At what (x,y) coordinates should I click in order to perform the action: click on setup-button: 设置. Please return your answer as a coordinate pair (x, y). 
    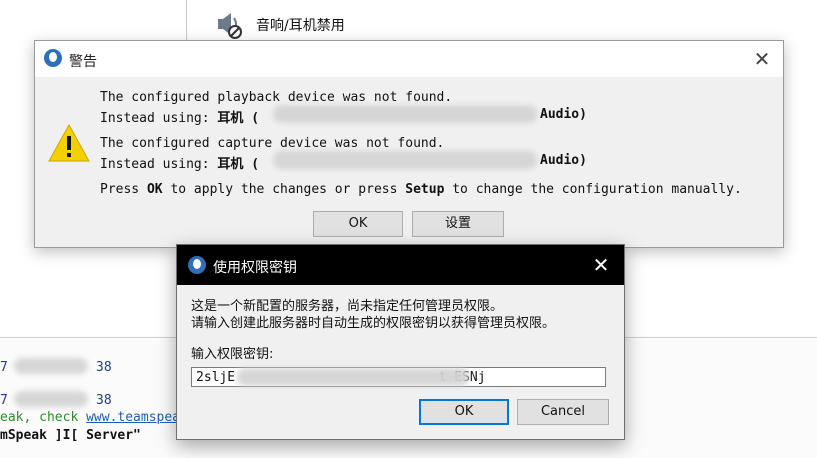
    Looking at the image, I should click on (458, 224).